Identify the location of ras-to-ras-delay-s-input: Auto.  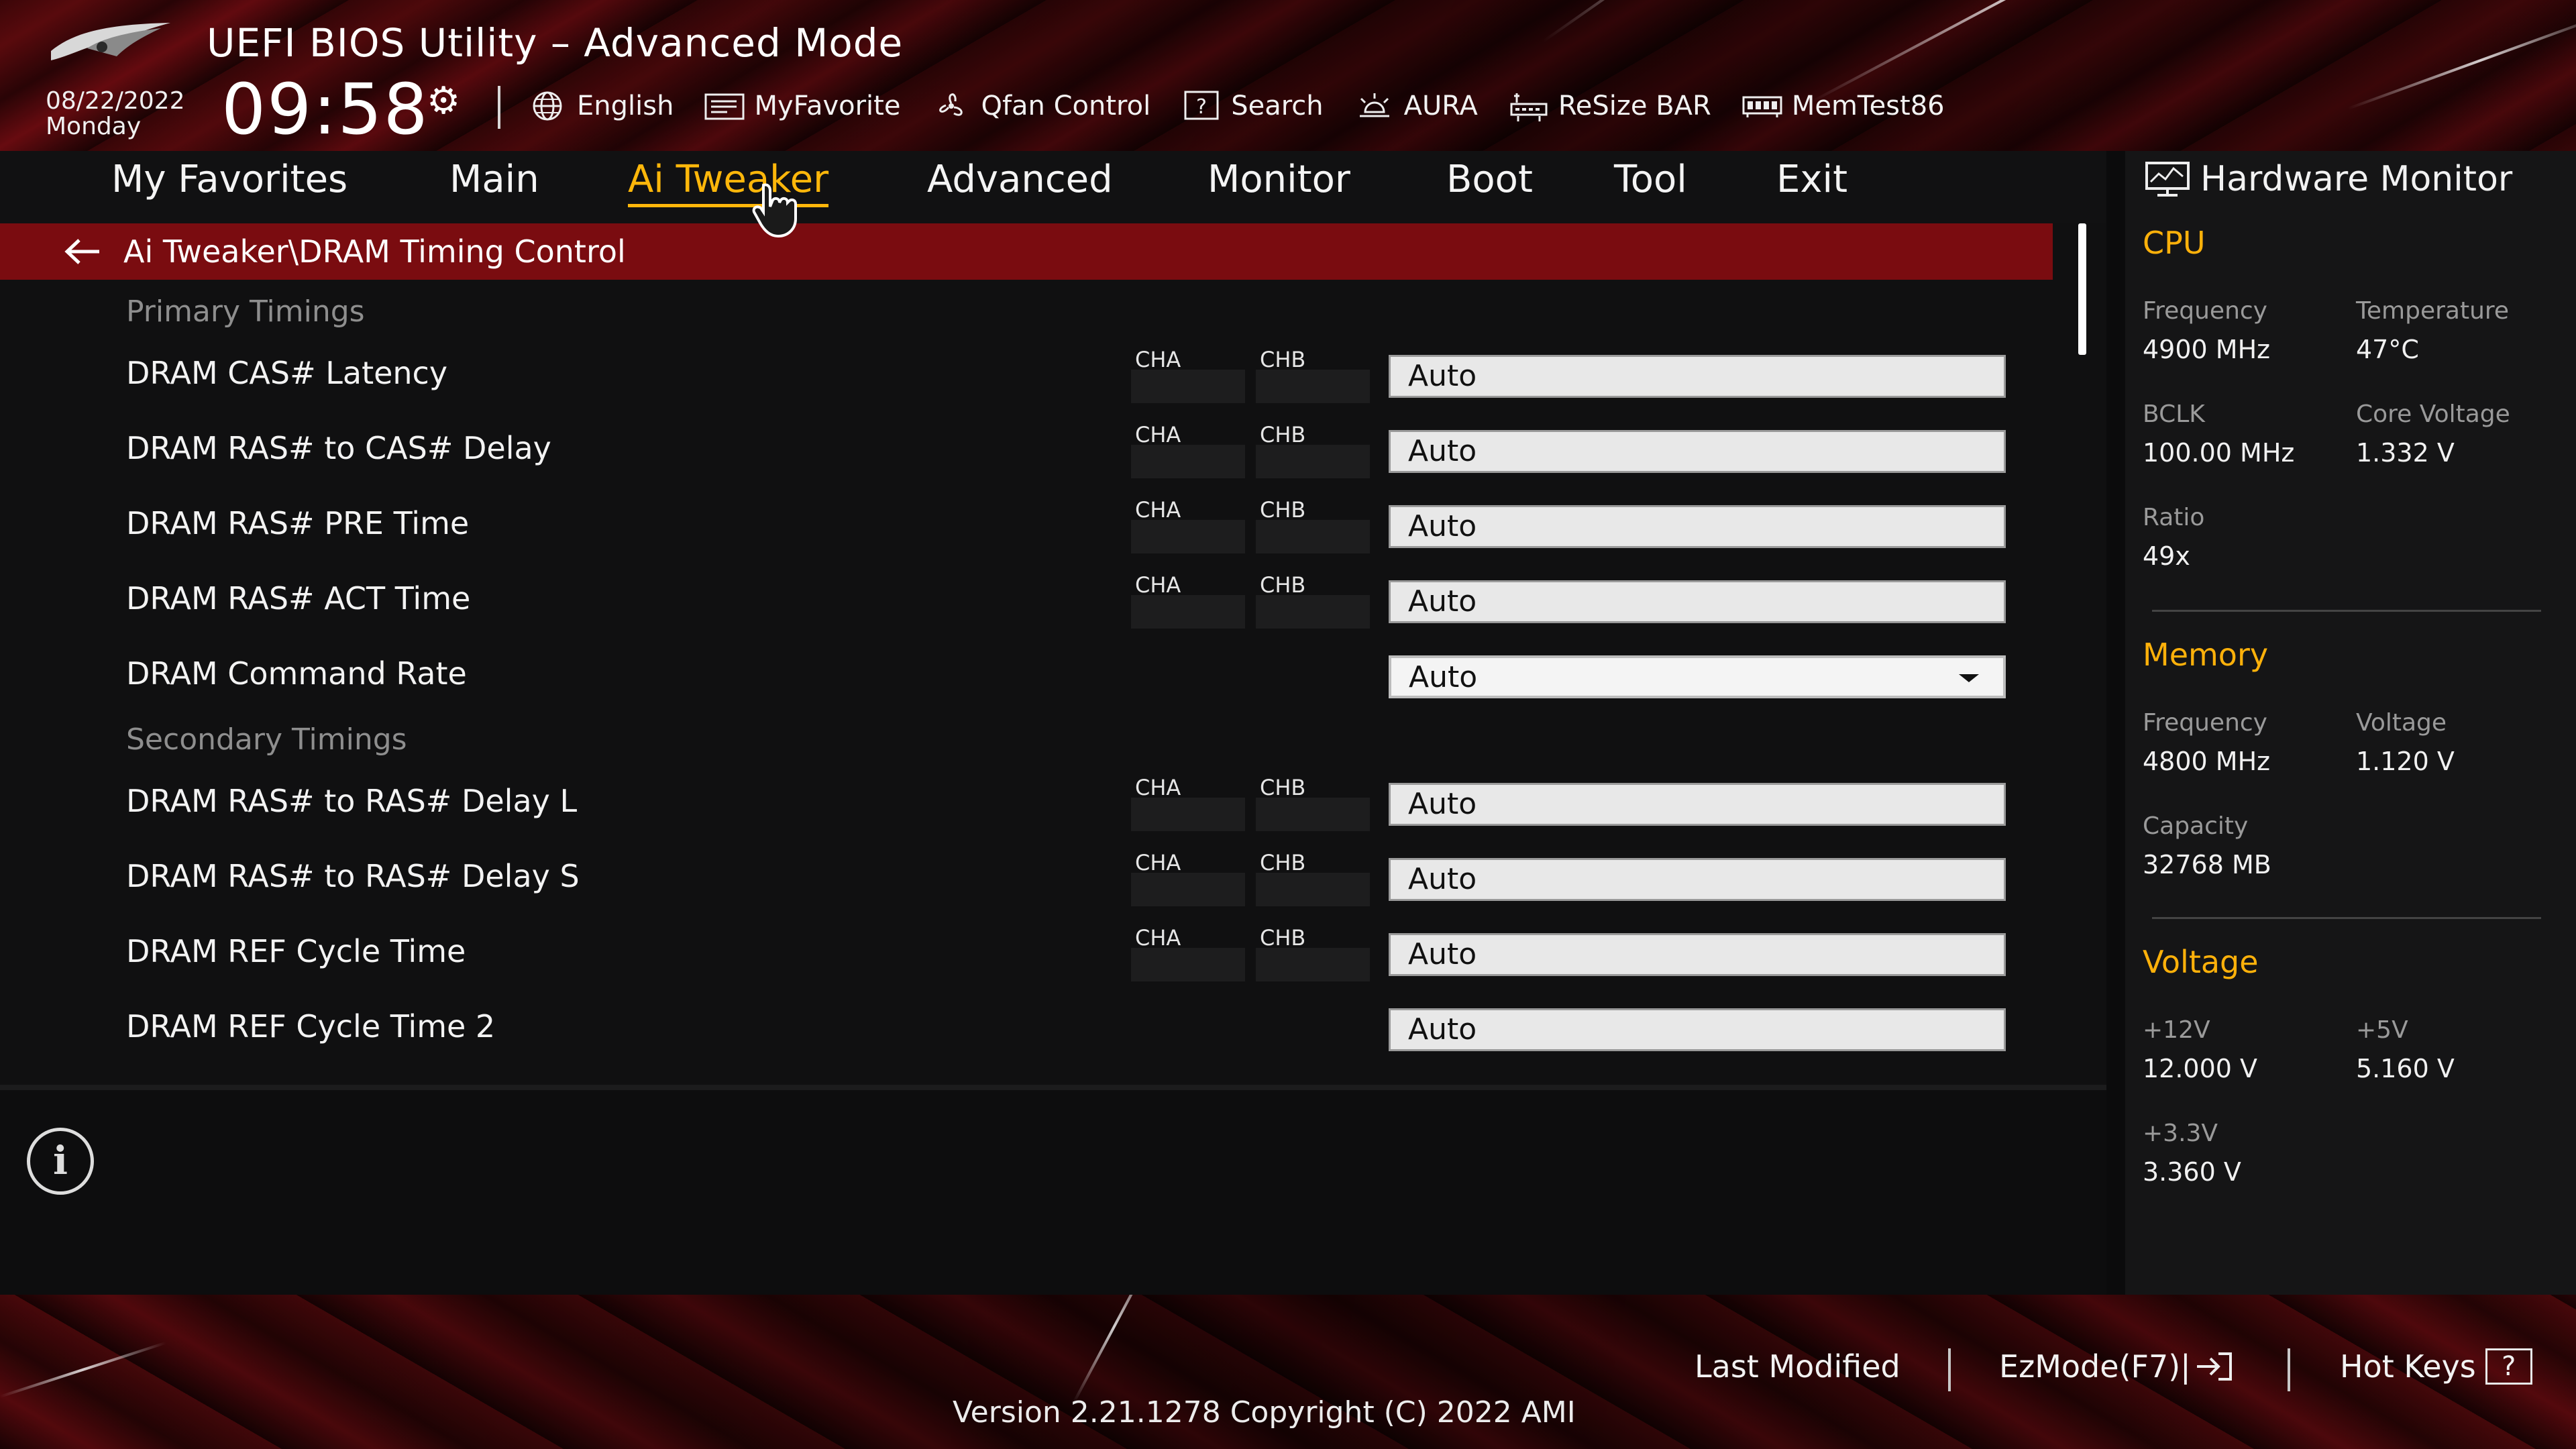
(1697, 879).